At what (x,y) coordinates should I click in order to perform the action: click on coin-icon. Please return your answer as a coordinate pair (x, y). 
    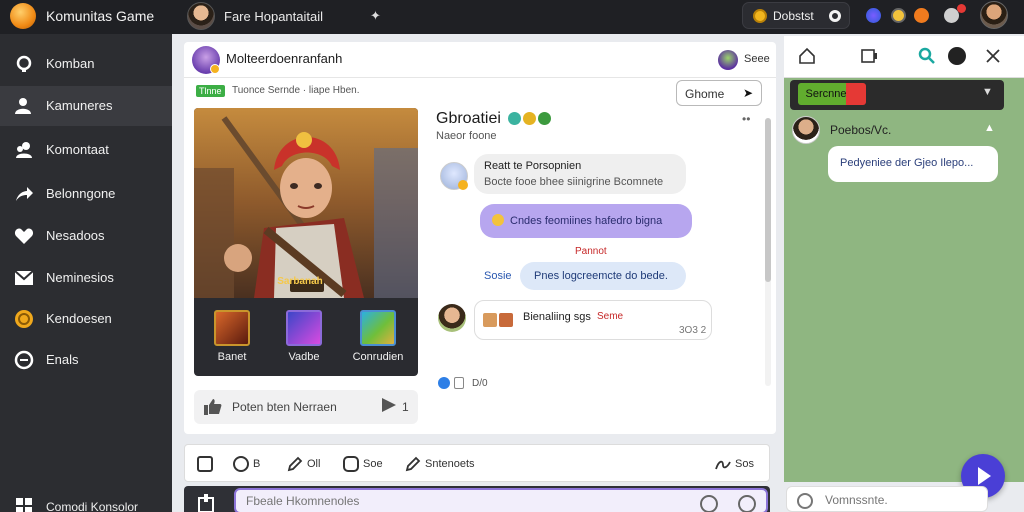
    Looking at the image, I should click on (760, 16).